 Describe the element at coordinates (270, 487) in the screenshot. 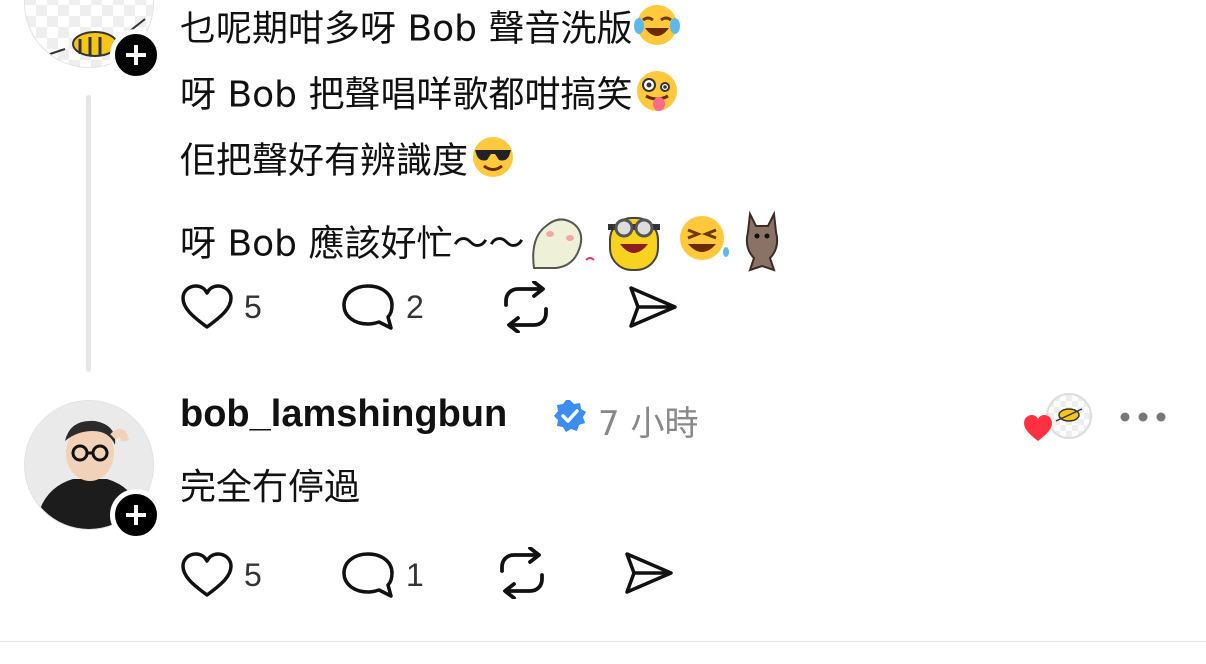

I see `reply-text: 完全冇停過` at that location.